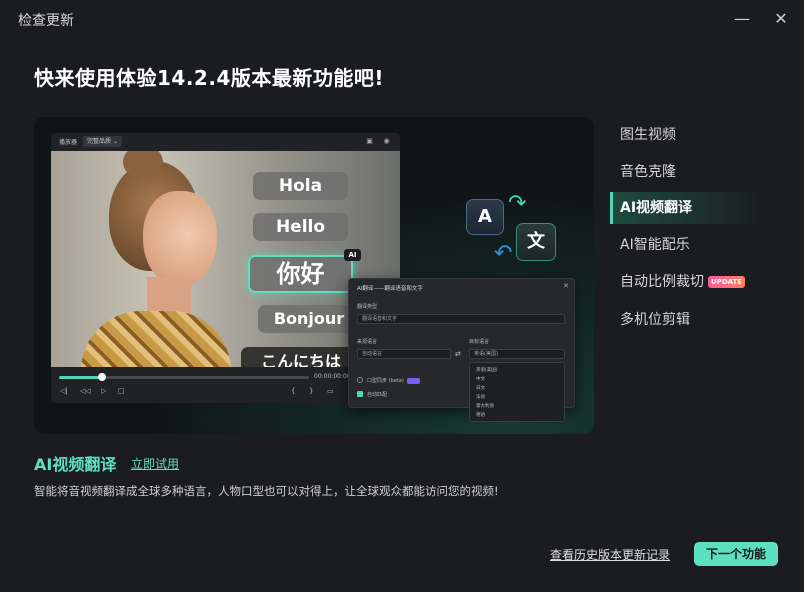  What do you see at coordinates (648, 135) in the screenshot?
I see `sidebar-item-label: 图生视频` at bounding box center [648, 135].